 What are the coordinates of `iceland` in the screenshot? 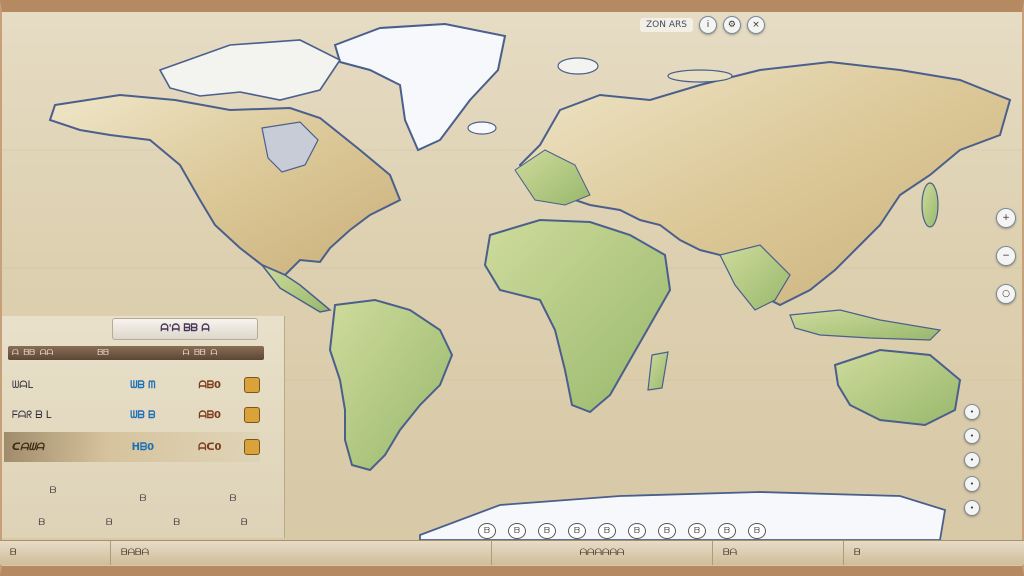 It's located at (482, 128).